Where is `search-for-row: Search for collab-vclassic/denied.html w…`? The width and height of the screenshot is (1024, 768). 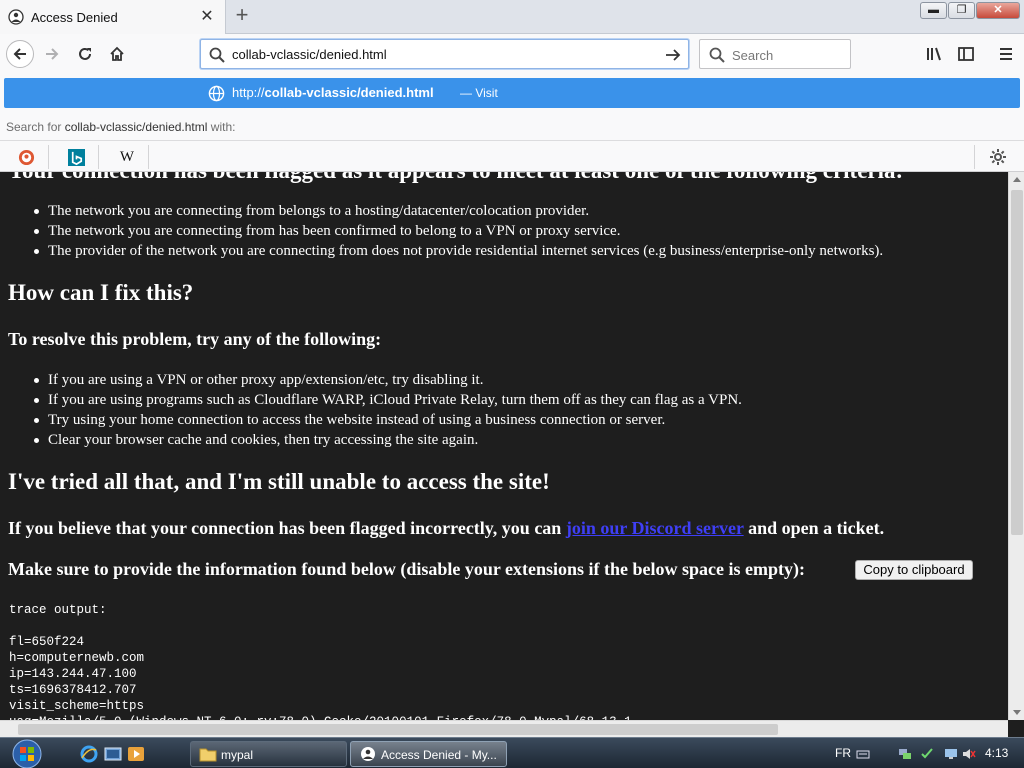
search-for-row: Search for collab-vclassic/denied.html w… is located at coordinates (120, 127).